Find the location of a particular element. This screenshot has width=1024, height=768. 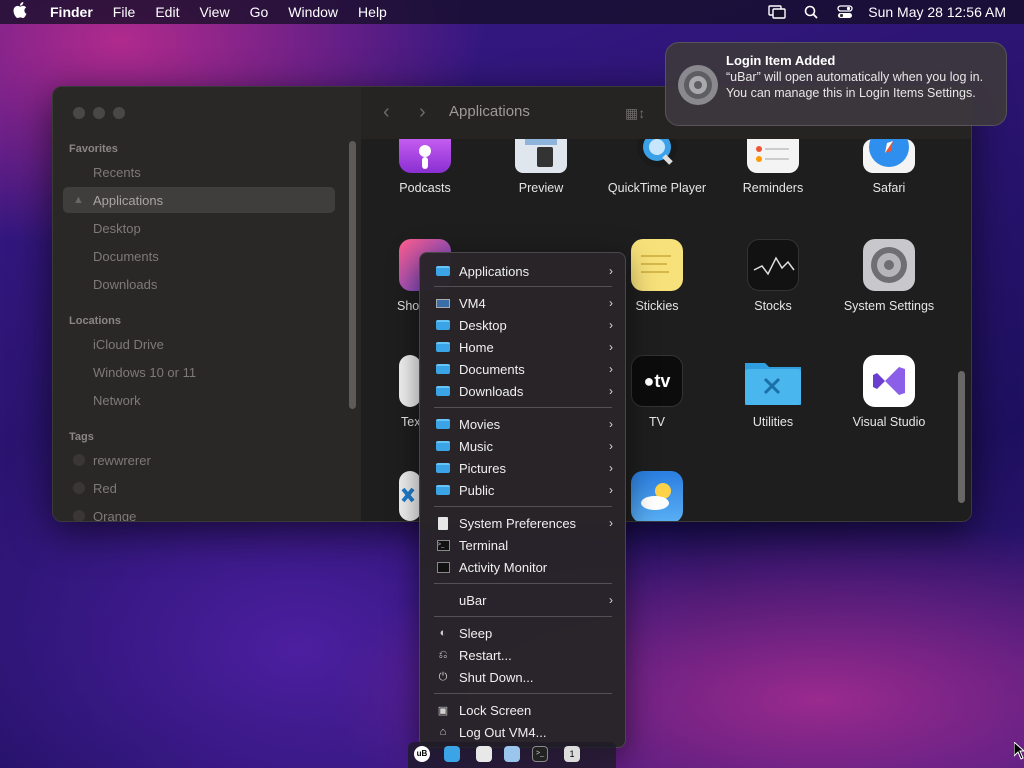

menu-item-documents: Documents › is located at coordinates (522, 369).